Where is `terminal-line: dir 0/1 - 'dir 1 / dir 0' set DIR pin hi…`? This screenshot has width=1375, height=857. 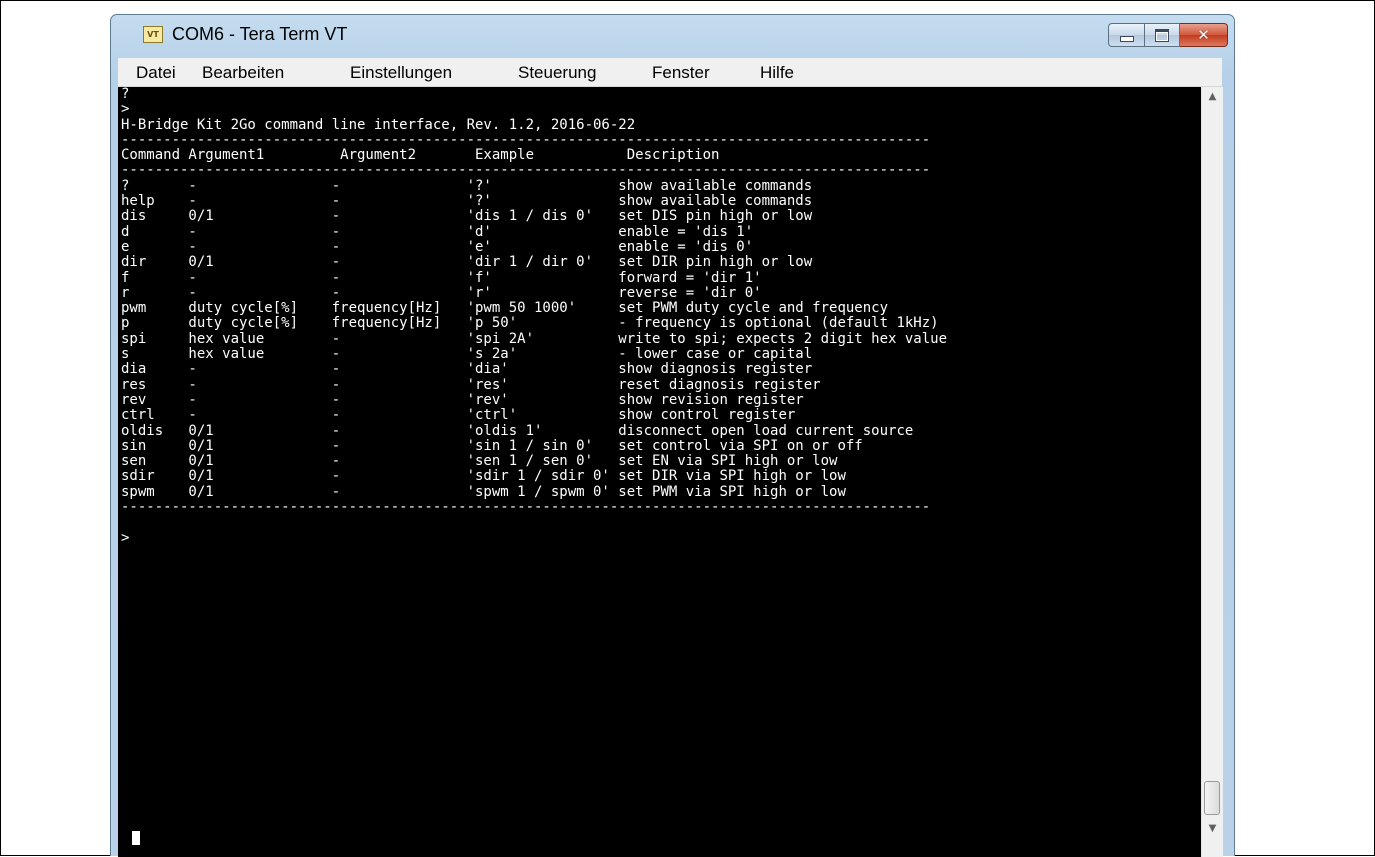 terminal-line: dir 0/1 - 'dir 1 / dir 0' set DIR pin hi… is located at coordinates (467, 262).